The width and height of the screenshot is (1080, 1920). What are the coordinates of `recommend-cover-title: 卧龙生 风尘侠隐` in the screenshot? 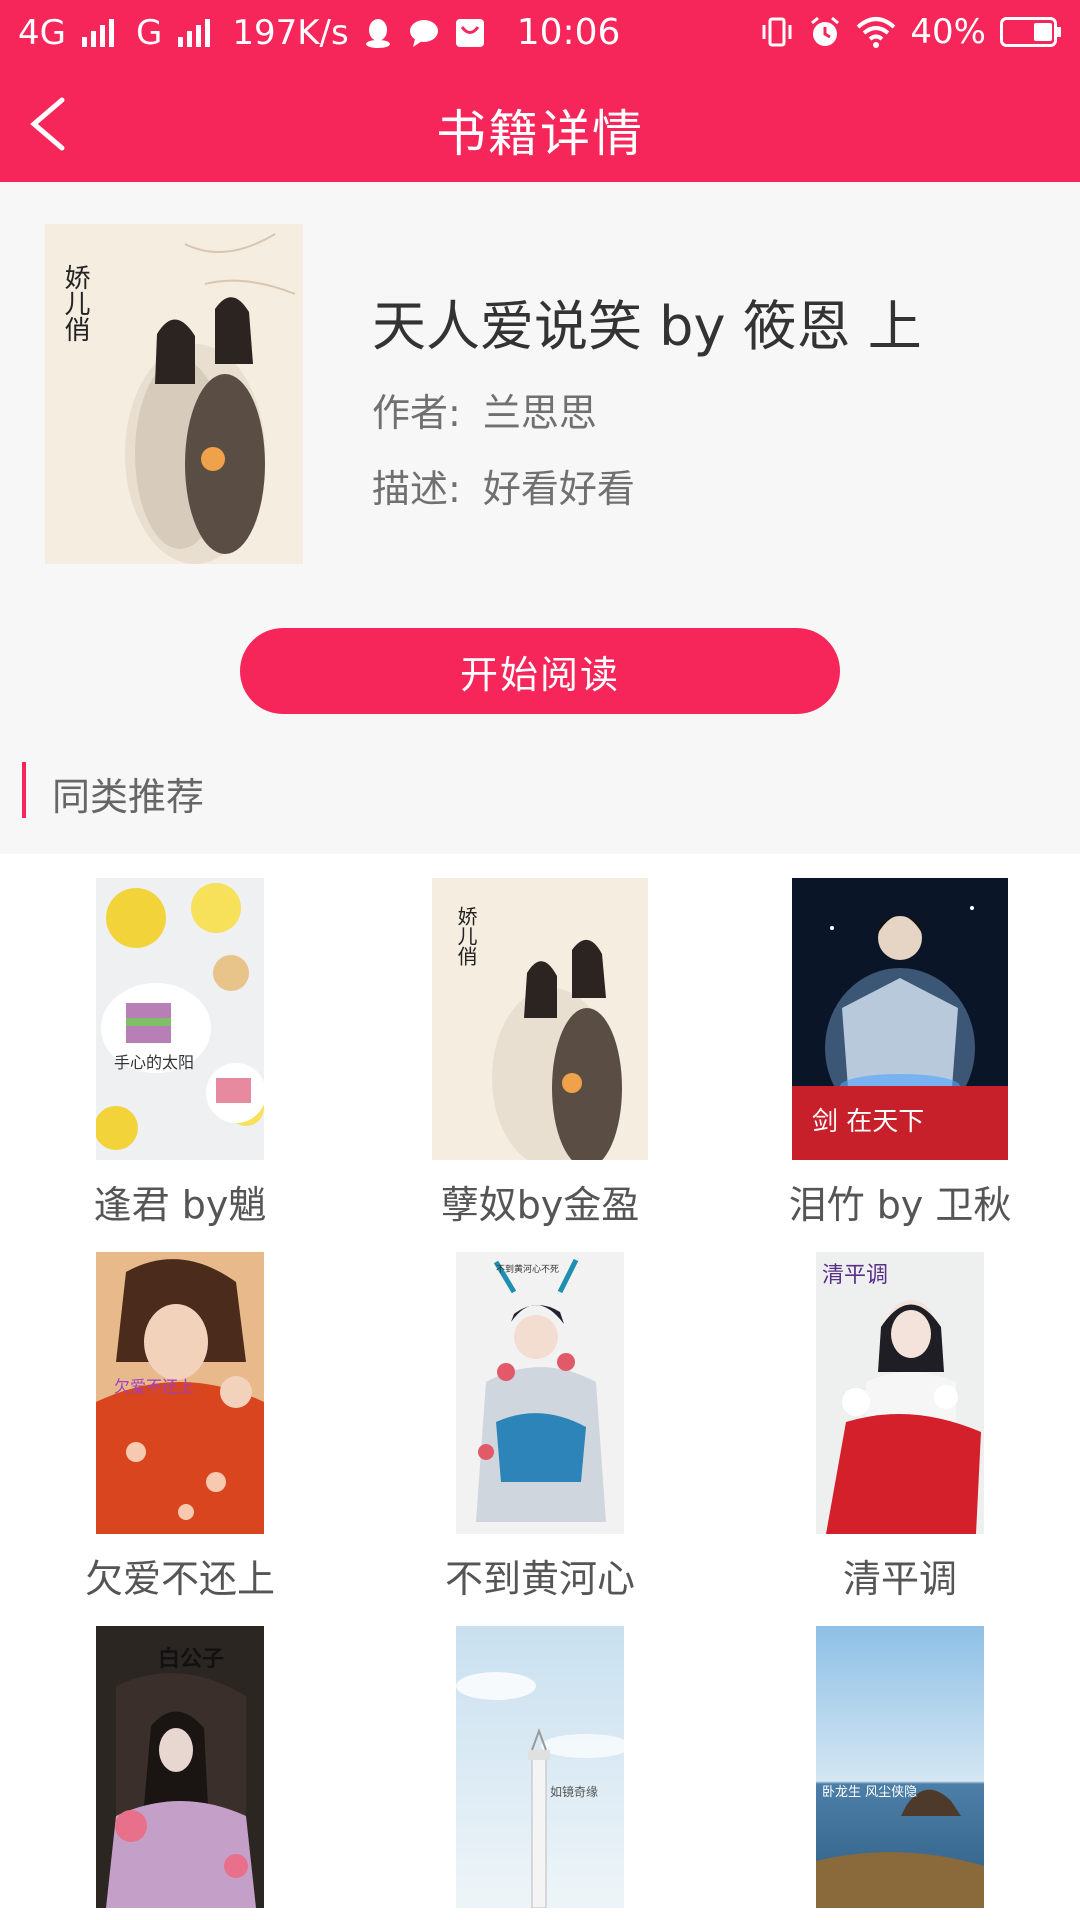 It's located at (869, 1792).